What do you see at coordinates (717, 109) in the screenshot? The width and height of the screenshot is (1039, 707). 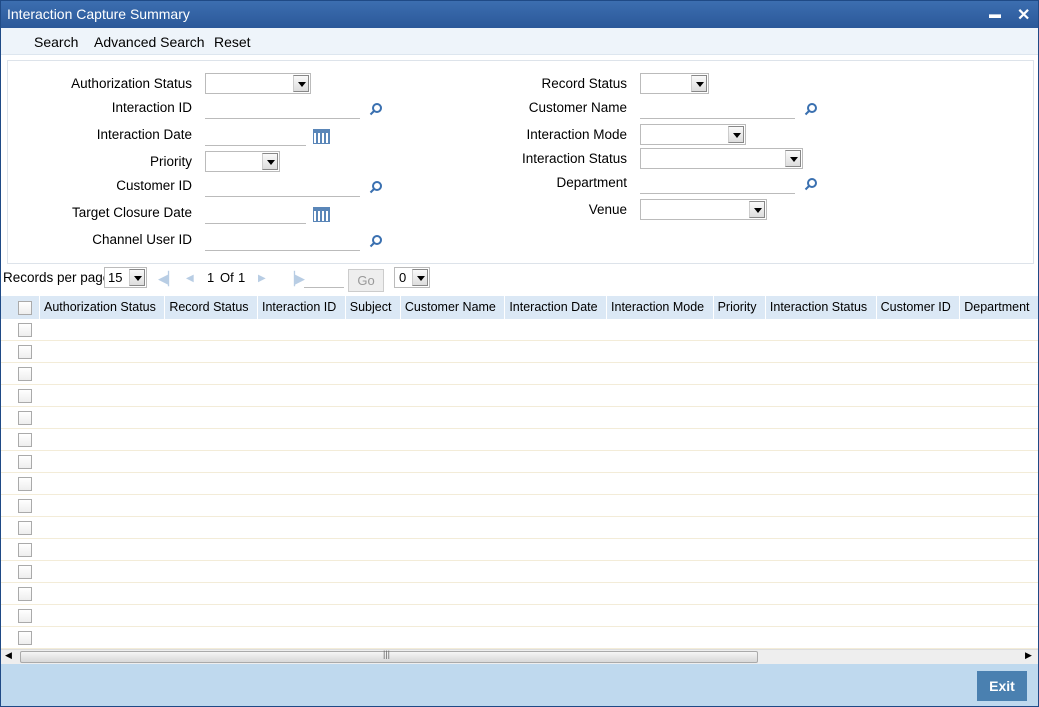 I see `customer-name-input` at bounding box center [717, 109].